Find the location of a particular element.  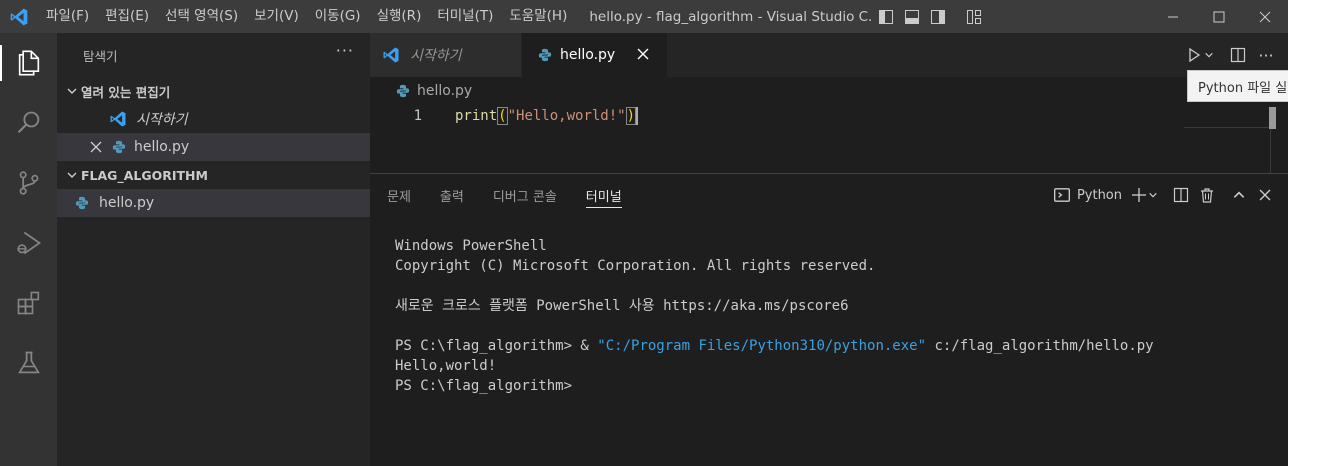

terminal-line: Hello,world! is located at coordinates (446, 366).